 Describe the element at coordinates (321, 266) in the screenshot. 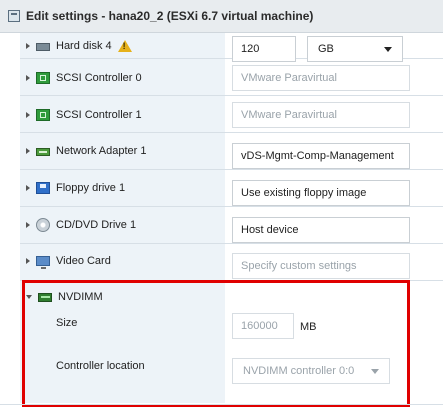

I see `video-card-settings: Specify custom settings` at that location.